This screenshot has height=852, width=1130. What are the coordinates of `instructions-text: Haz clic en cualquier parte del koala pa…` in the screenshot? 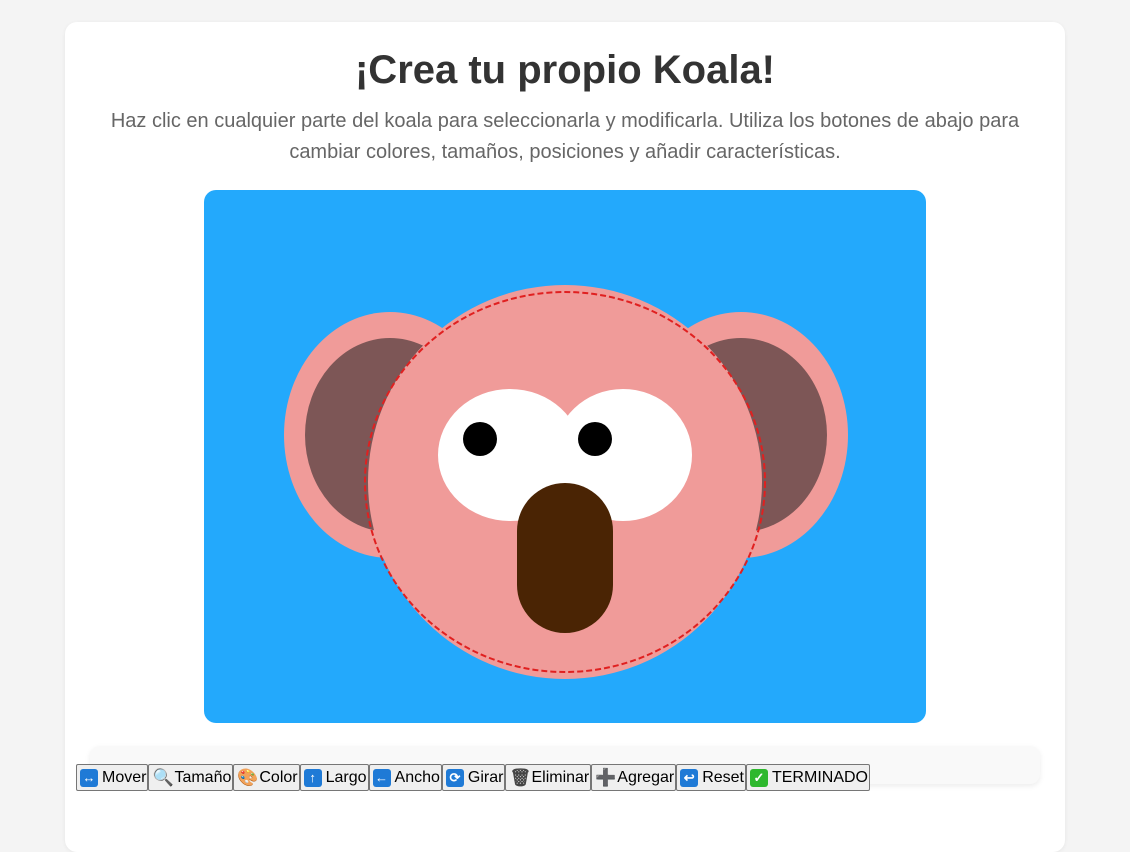 It's located at (565, 136).